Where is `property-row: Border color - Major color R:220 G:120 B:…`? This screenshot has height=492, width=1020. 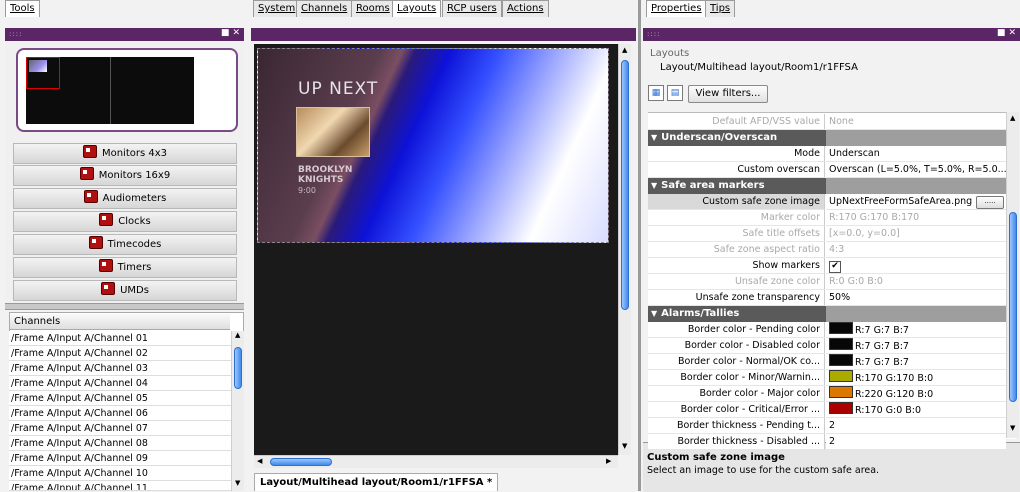 property-row: Border color - Major color R:220 G:120 B:… is located at coordinates (832, 394).